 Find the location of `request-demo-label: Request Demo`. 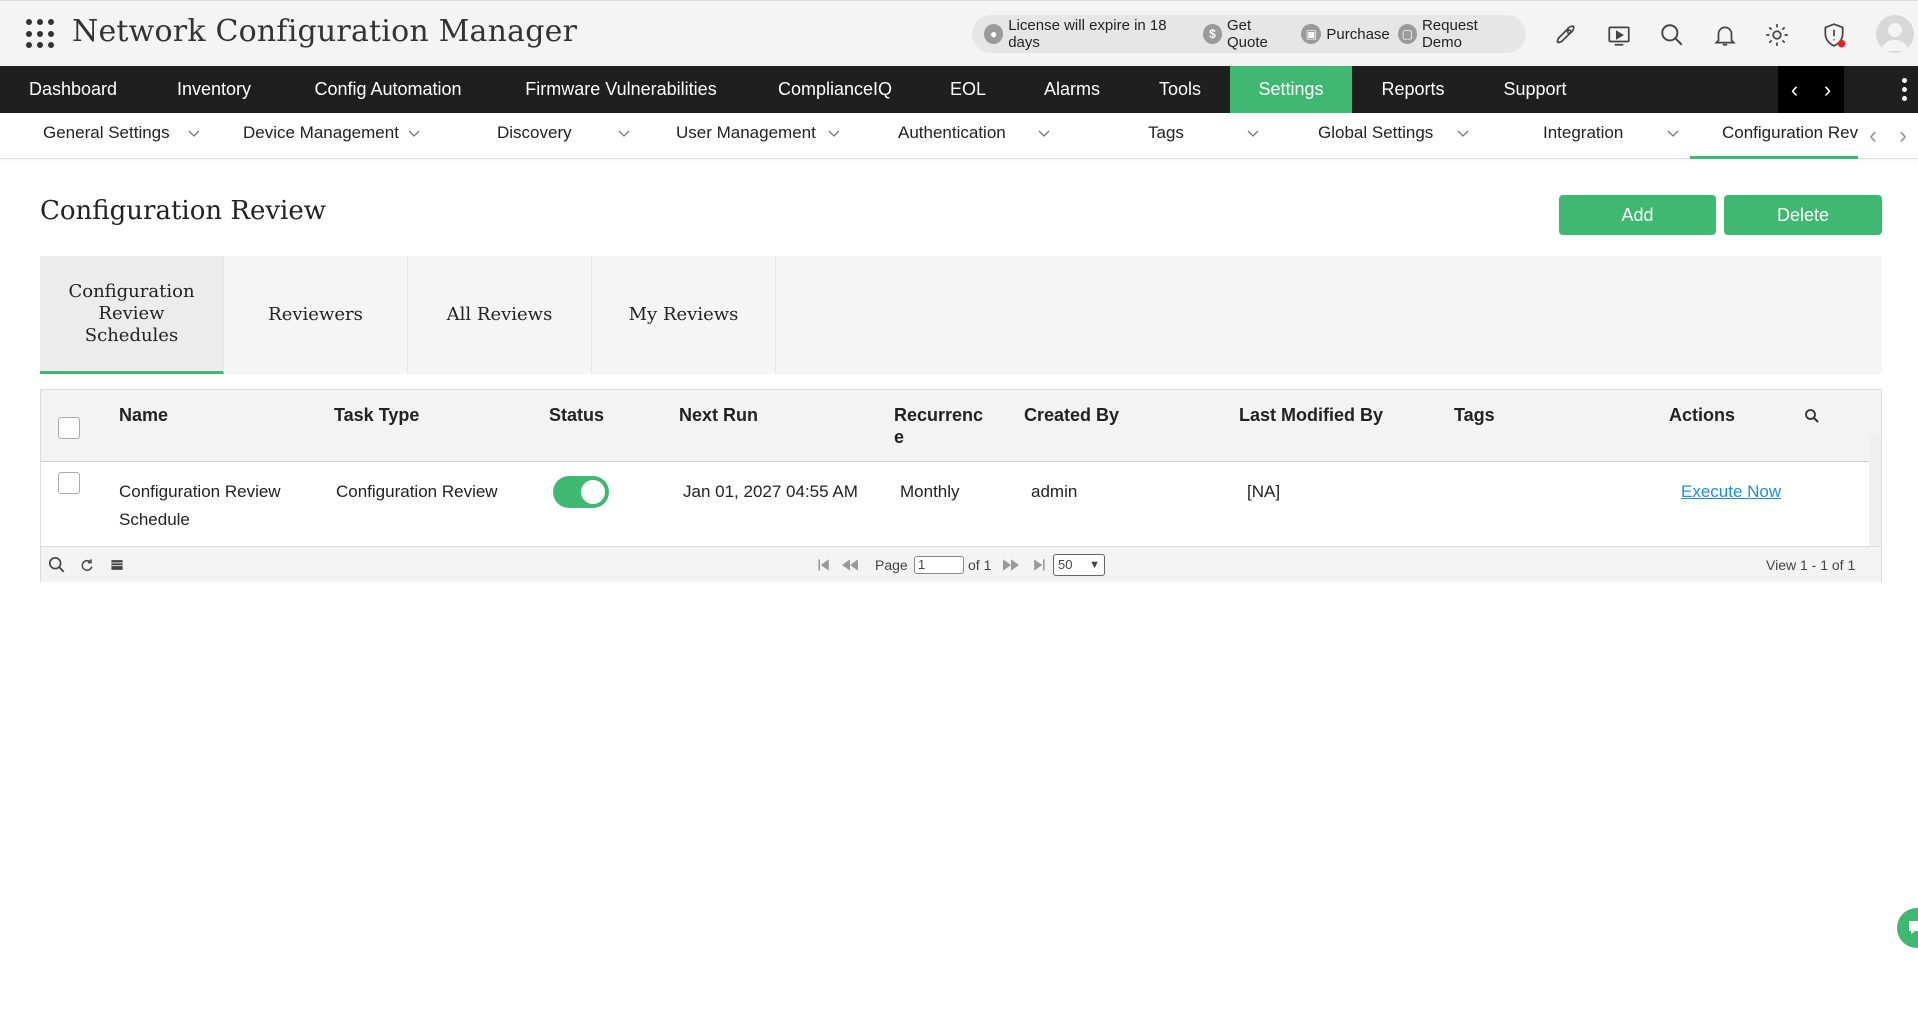

request-demo-label: Request Demo is located at coordinates (1449, 34).